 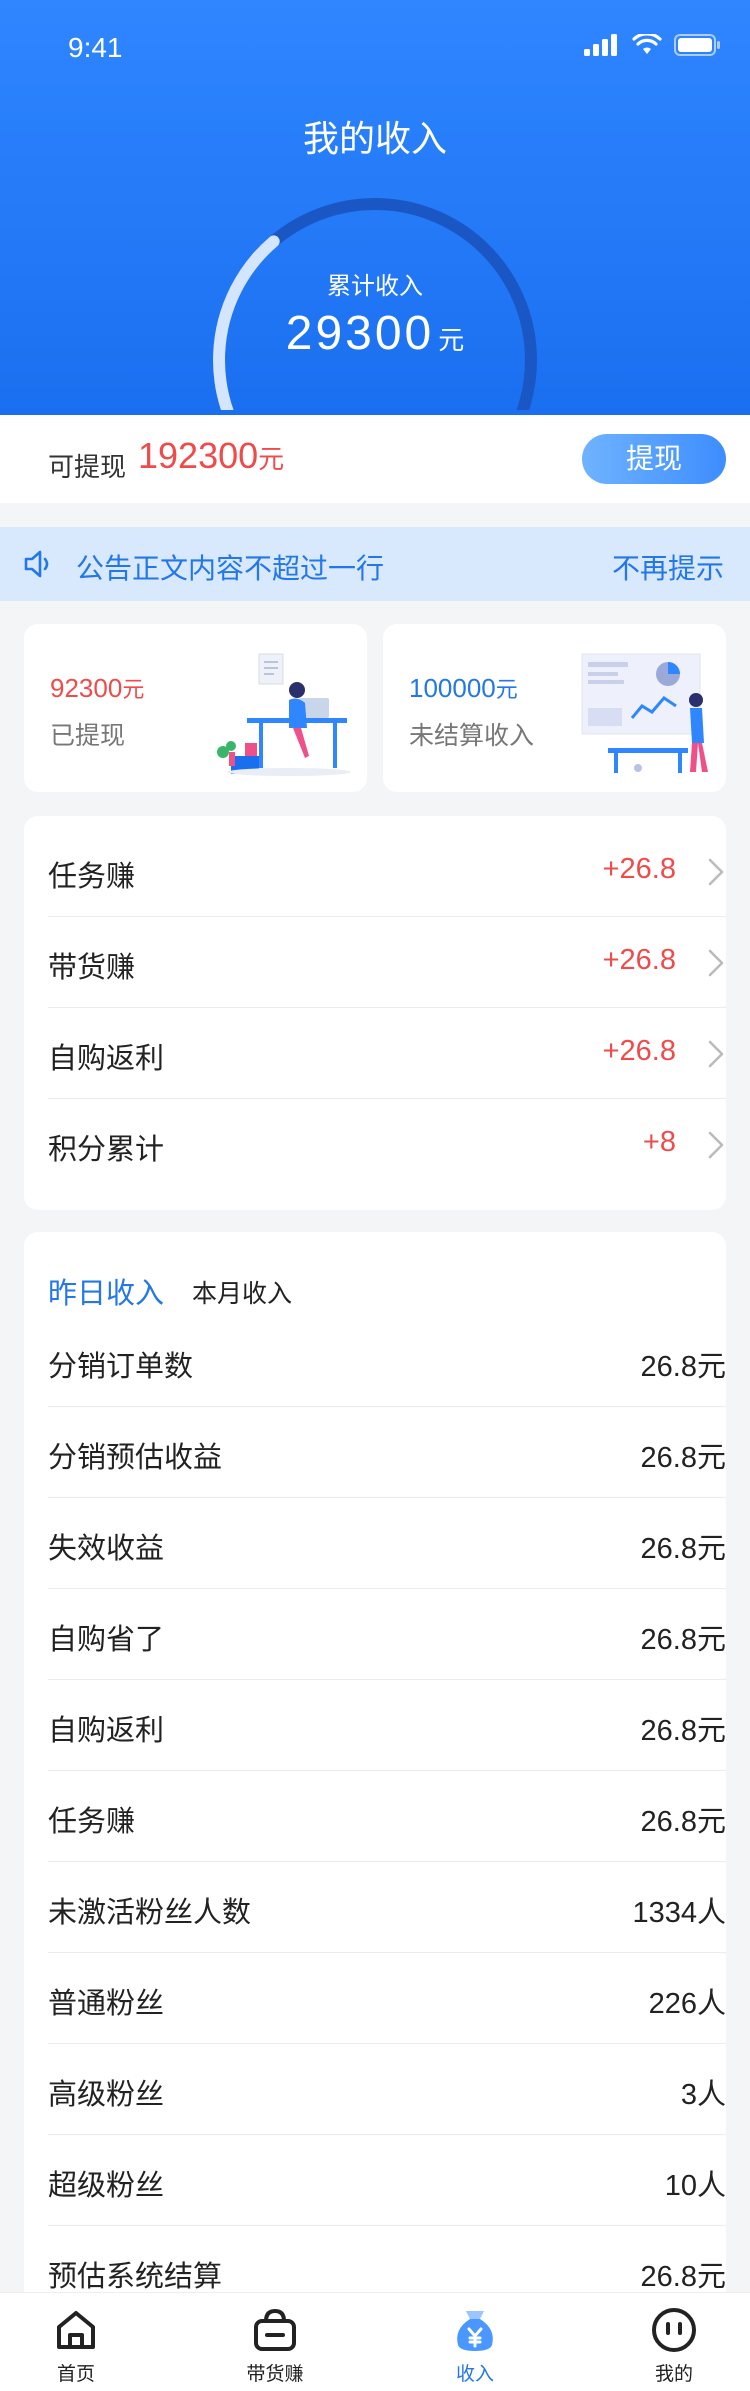 I want to click on bottom-tab-bar: 首页 带货赚 收入 我的, so click(x=375, y=2341).